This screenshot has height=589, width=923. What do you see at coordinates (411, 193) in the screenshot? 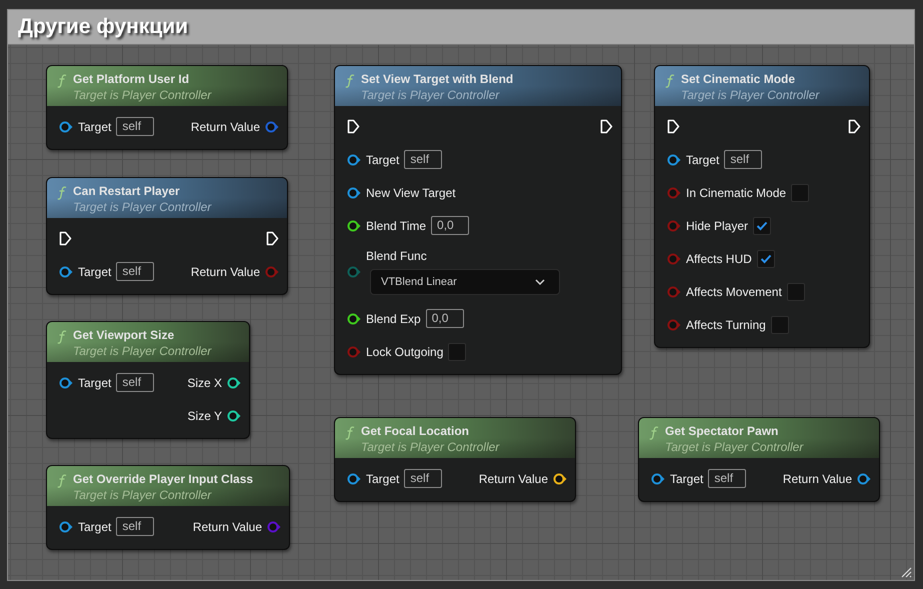
I see `pin-label: New View Target` at bounding box center [411, 193].